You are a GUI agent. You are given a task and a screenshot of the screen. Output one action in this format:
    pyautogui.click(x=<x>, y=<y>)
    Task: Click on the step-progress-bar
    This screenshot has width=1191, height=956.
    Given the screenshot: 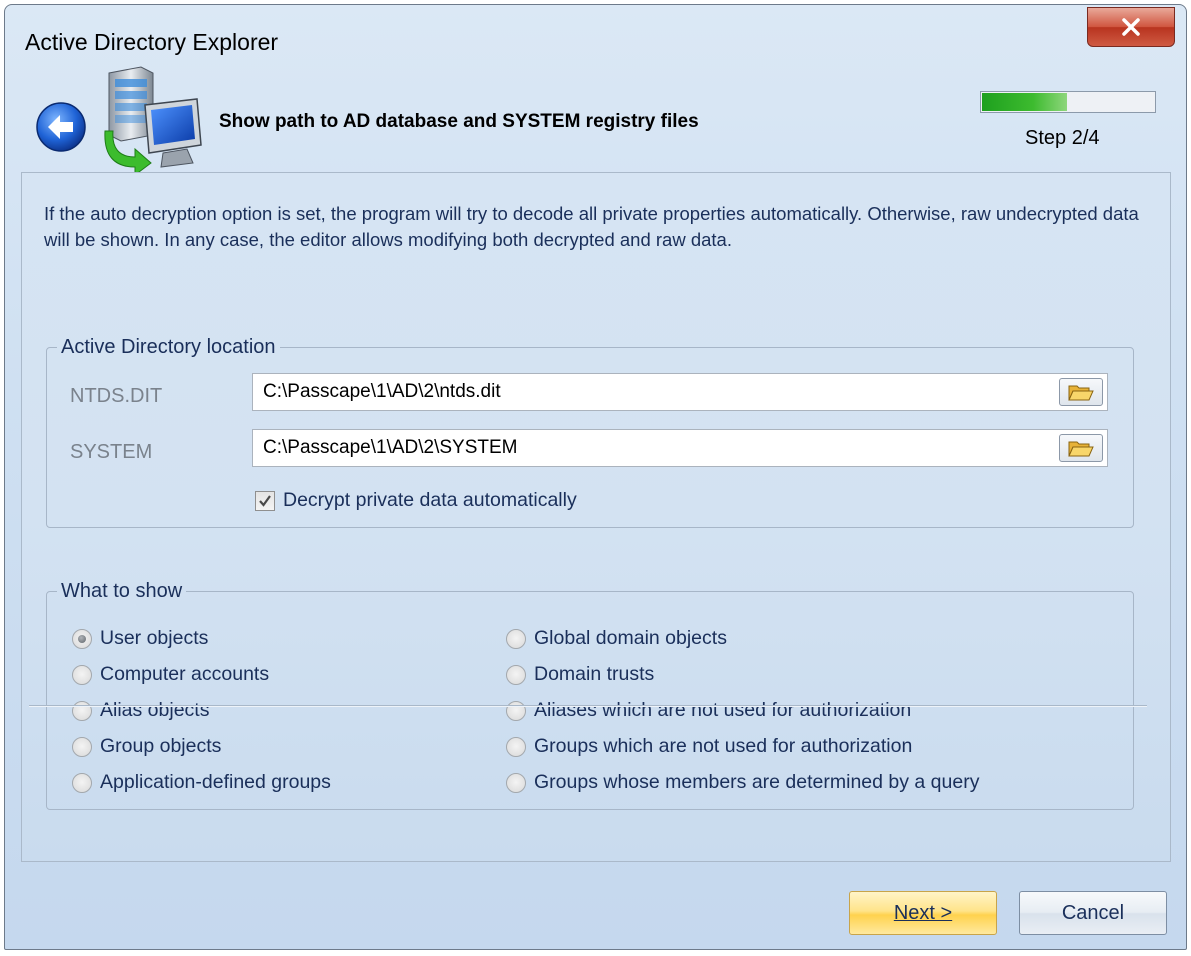 What is the action you would take?
    pyautogui.click(x=1068, y=102)
    